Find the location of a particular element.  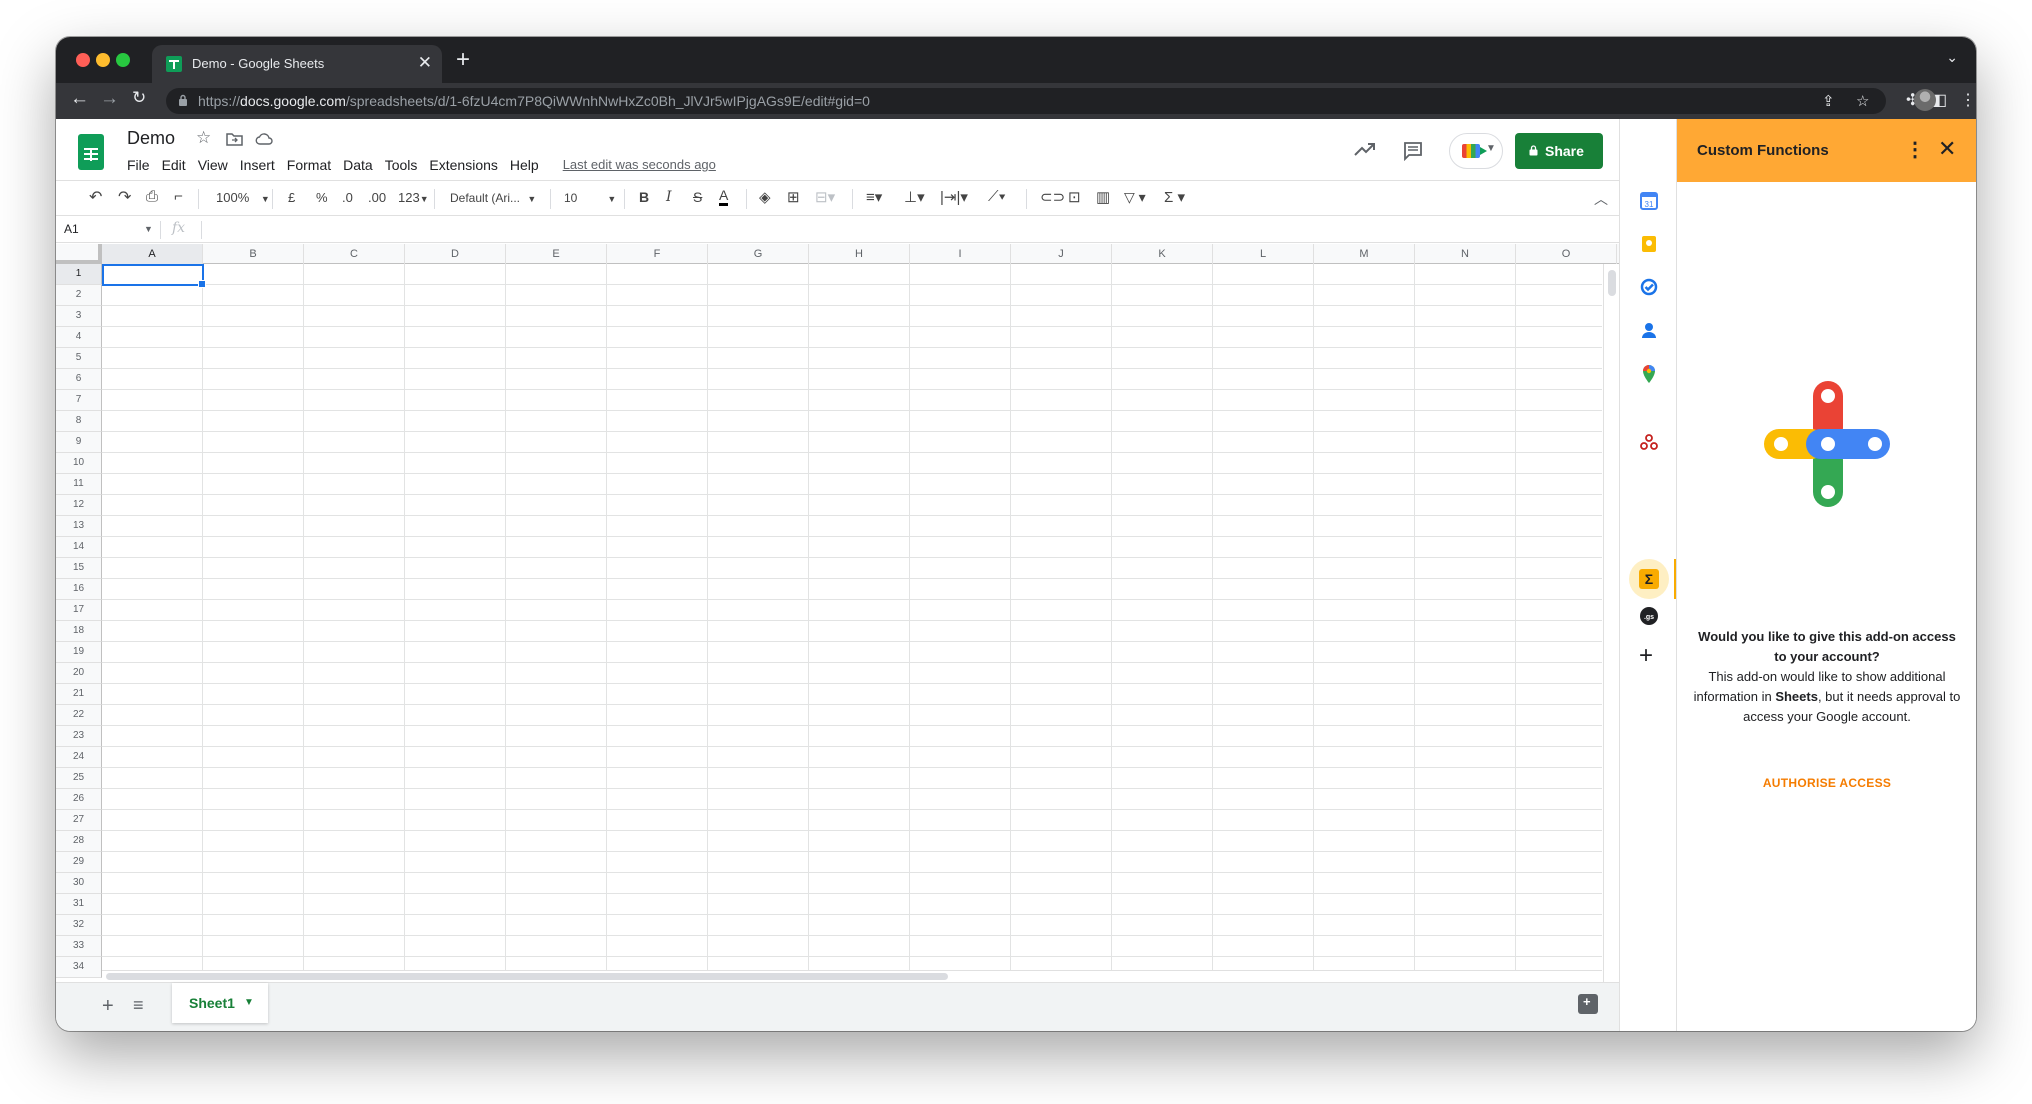

row-header-17: 17 is located at coordinates (79, 610).